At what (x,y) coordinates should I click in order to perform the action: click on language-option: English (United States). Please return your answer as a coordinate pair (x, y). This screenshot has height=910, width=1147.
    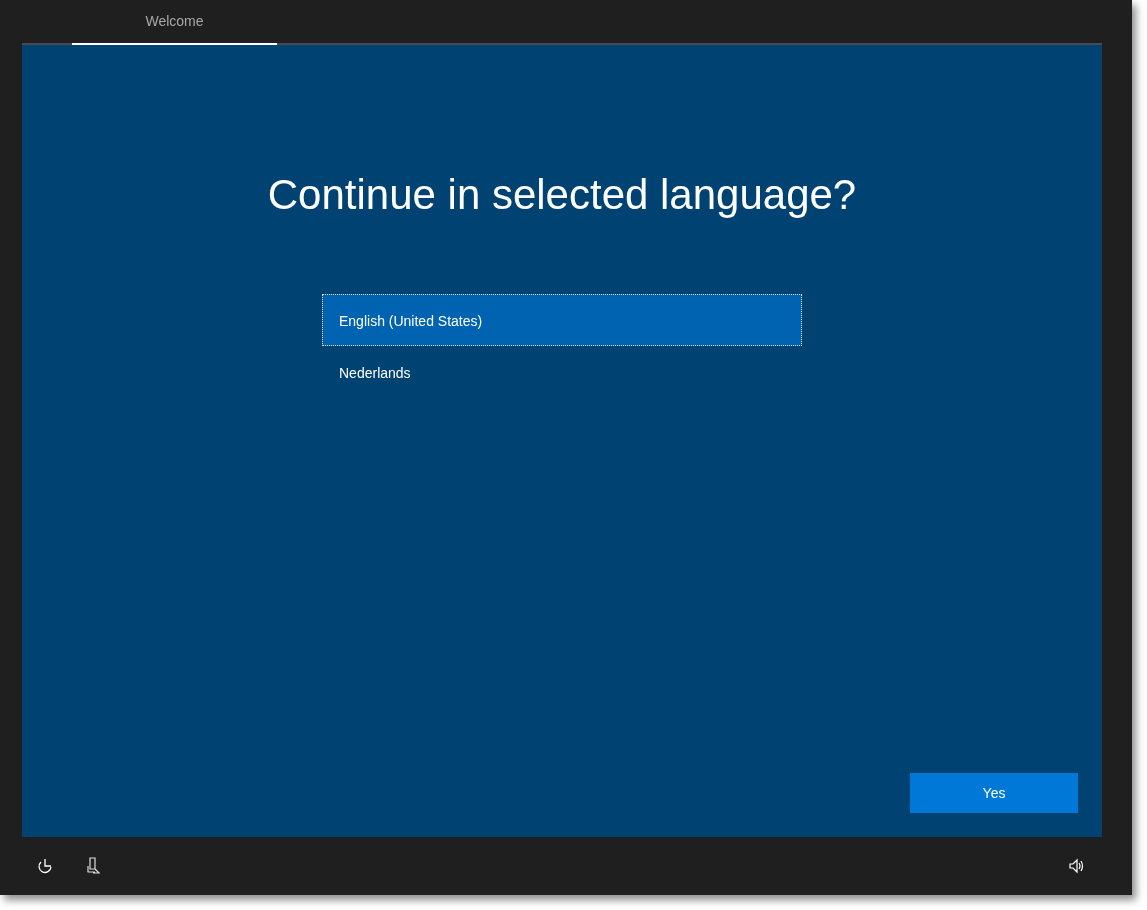
    Looking at the image, I should click on (562, 320).